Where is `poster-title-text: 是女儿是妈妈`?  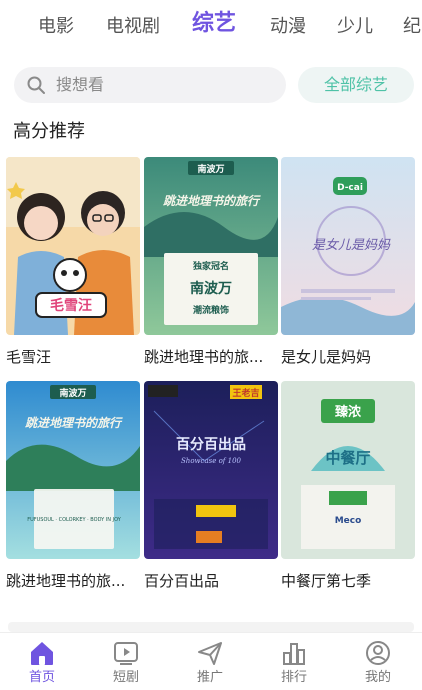 poster-title-text: 是女儿是妈妈 is located at coordinates (351, 245).